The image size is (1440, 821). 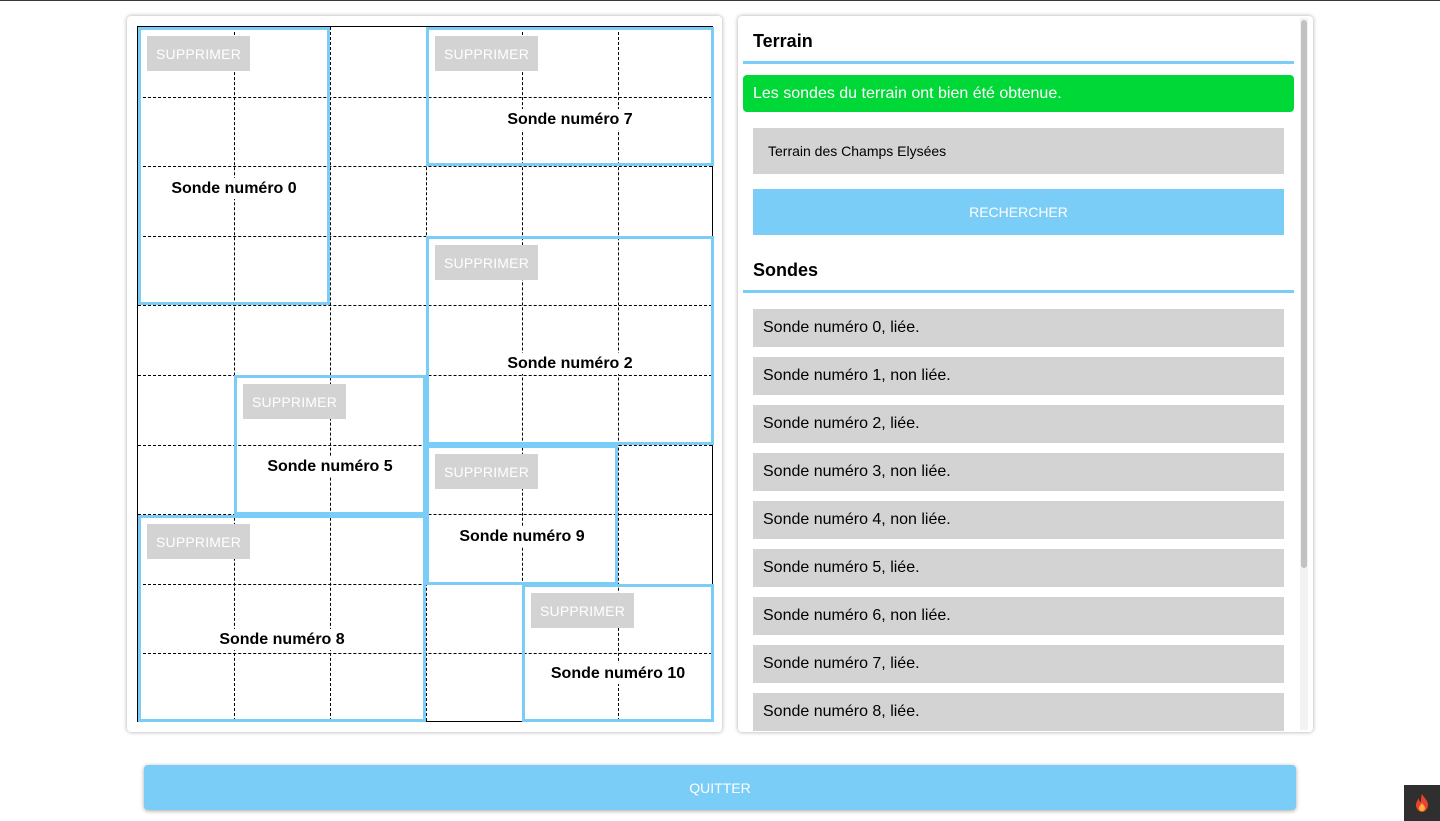 I want to click on scrollbar, so click(x=1304, y=374).